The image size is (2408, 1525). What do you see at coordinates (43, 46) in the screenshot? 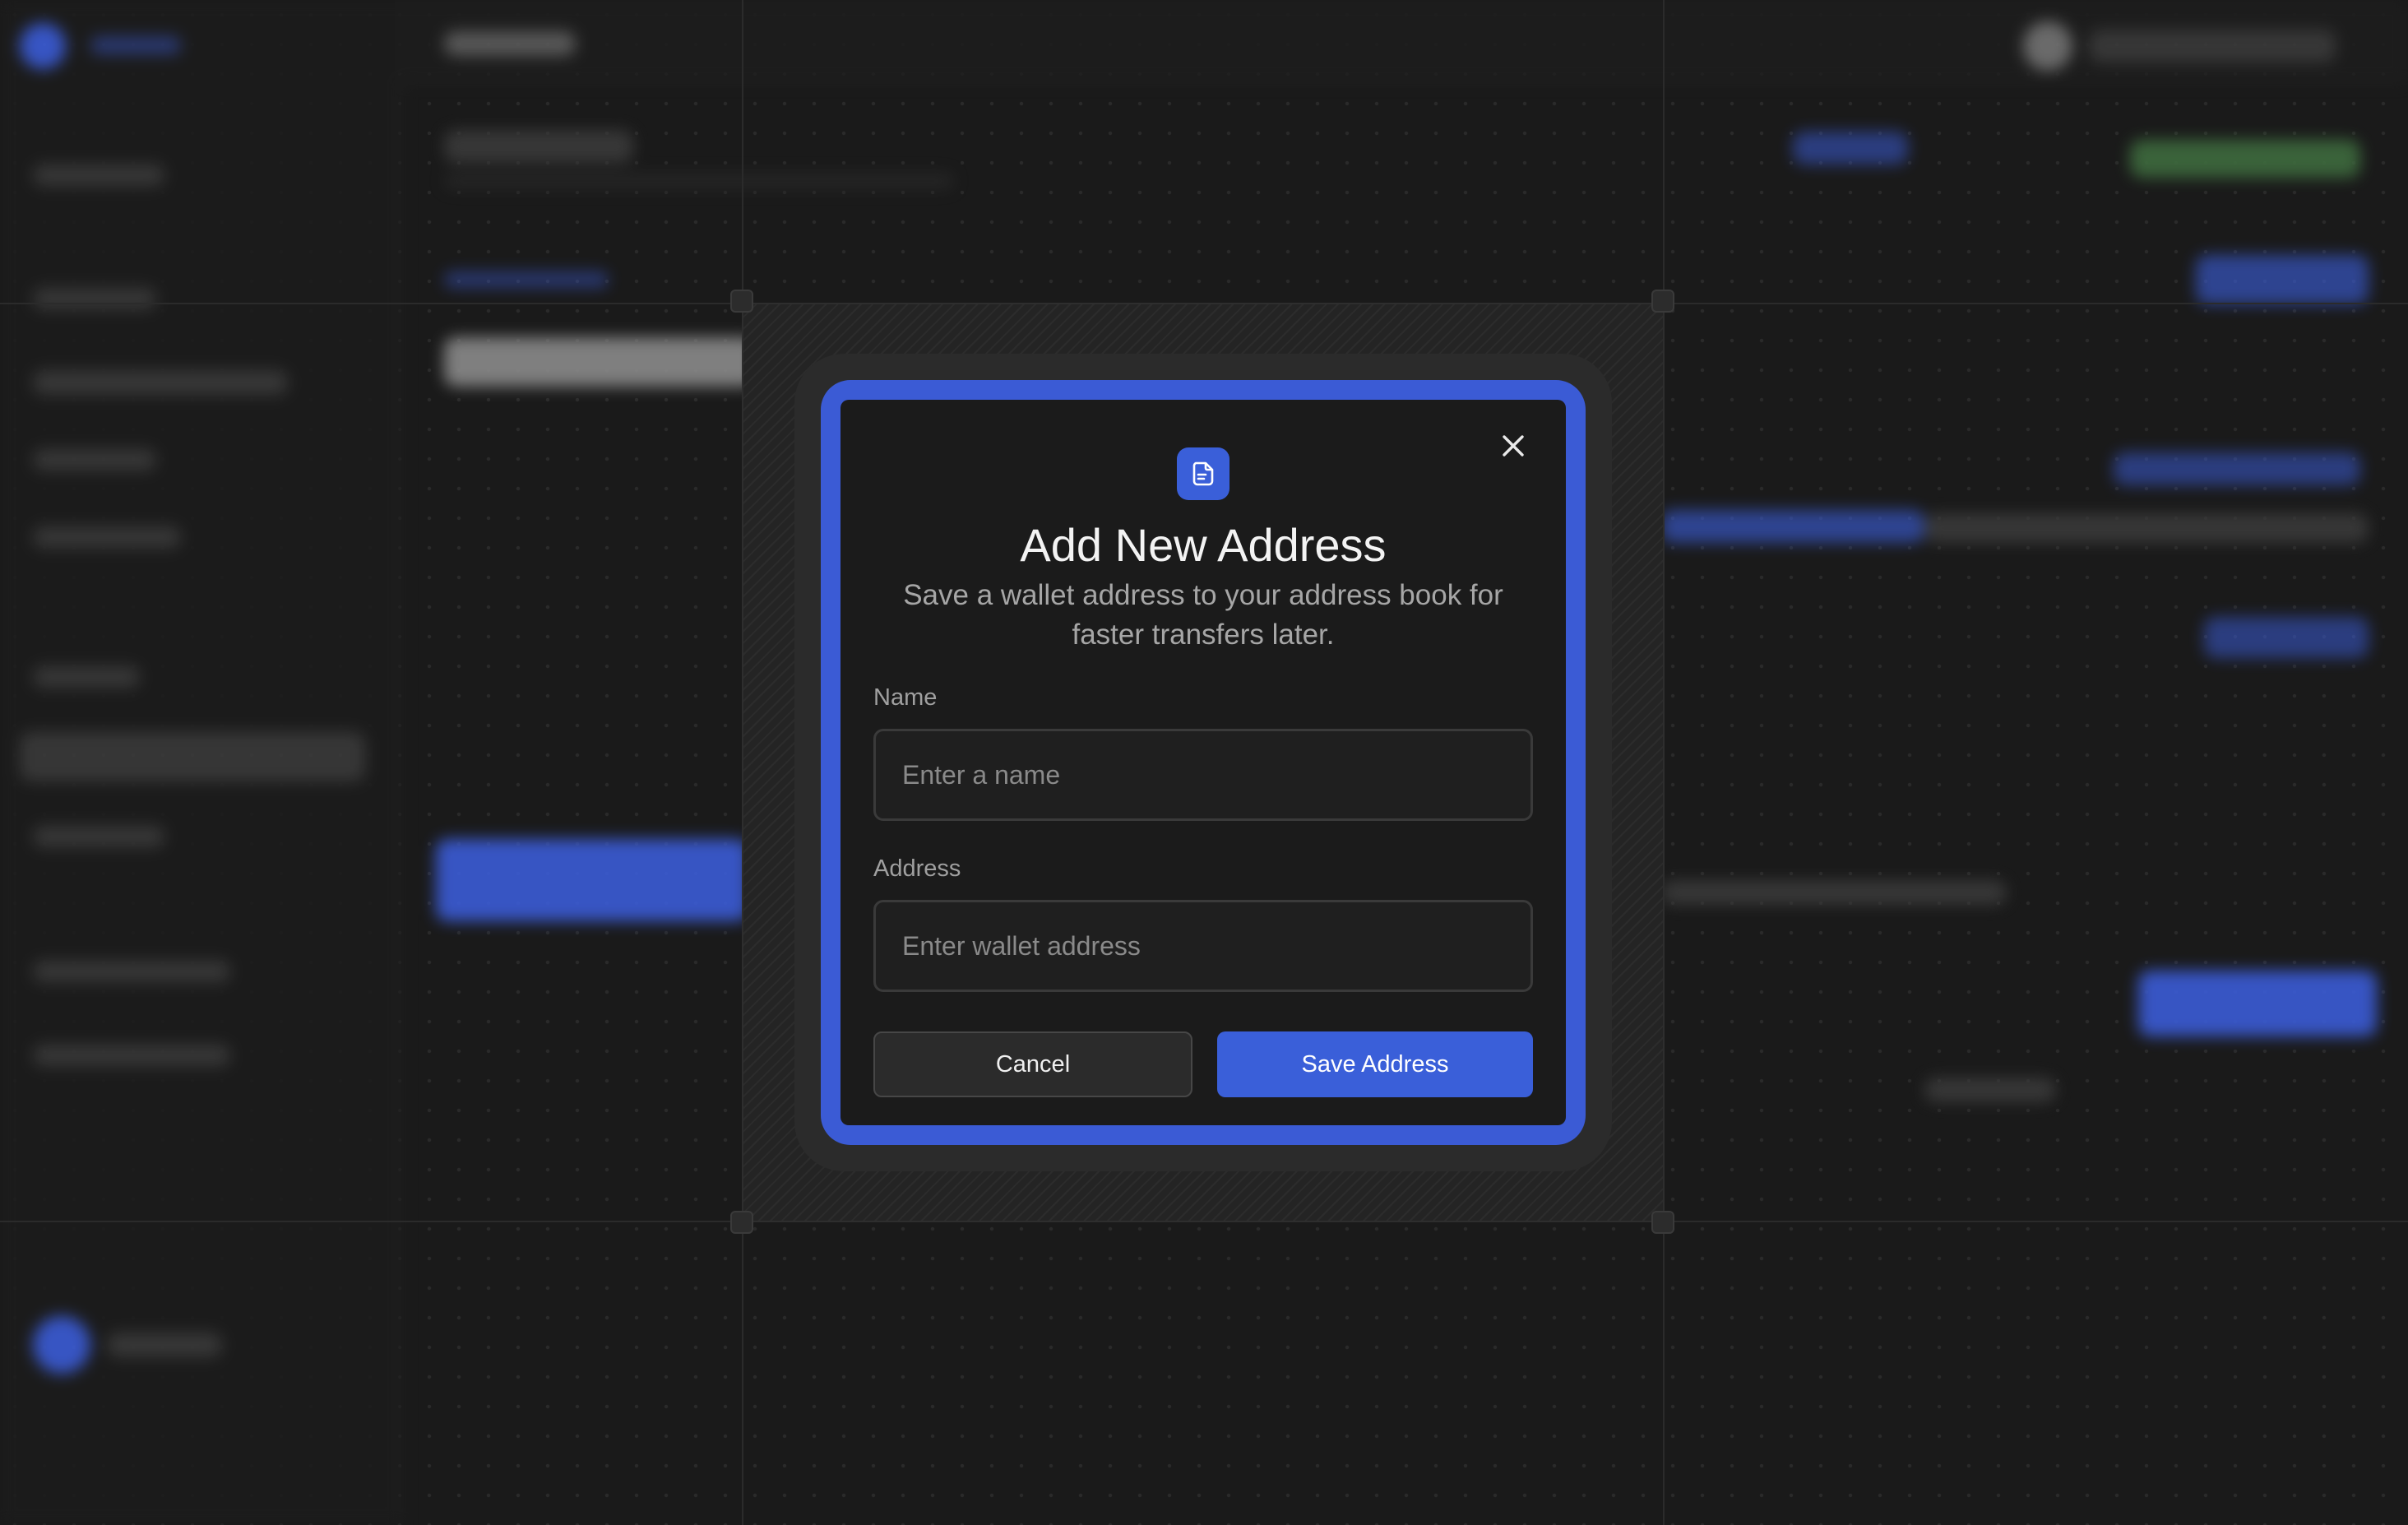
I see `background-logo` at bounding box center [43, 46].